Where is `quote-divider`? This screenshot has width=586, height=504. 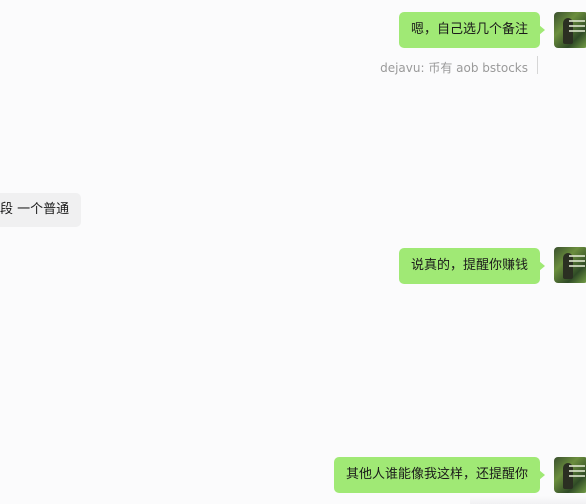
quote-divider is located at coordinates (537, 65).